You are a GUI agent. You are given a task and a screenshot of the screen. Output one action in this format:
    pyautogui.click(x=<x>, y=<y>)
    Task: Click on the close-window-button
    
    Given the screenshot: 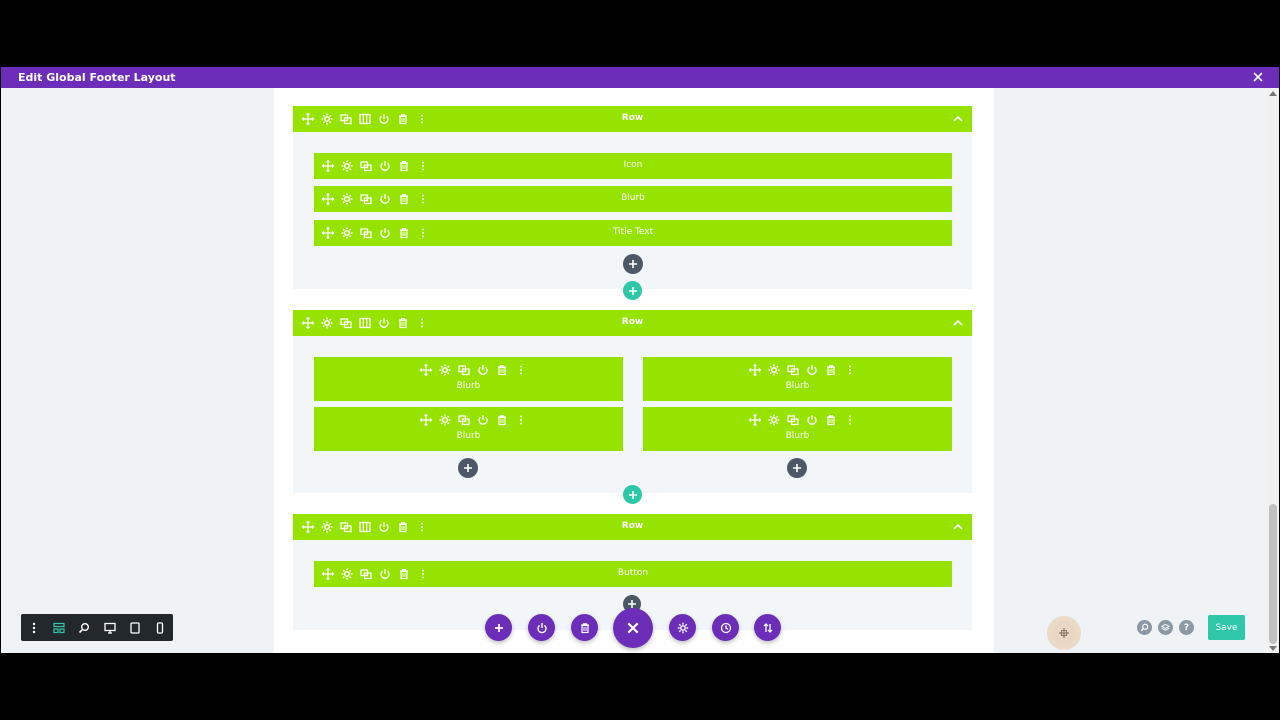 What is the action you would take?
    pyautogui.click(x=1258, y=77)
    